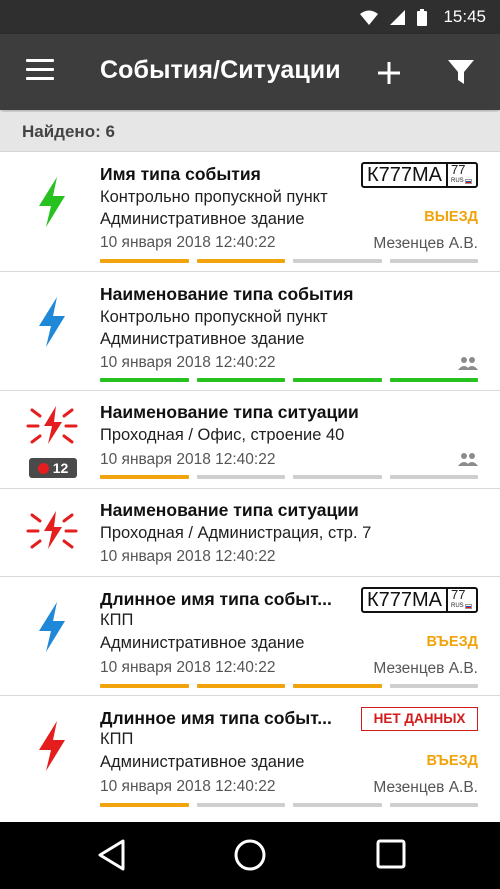 This screenshot has width=500, height=889. I want to click on alarm-count-badge: 12, so click(53, 468).